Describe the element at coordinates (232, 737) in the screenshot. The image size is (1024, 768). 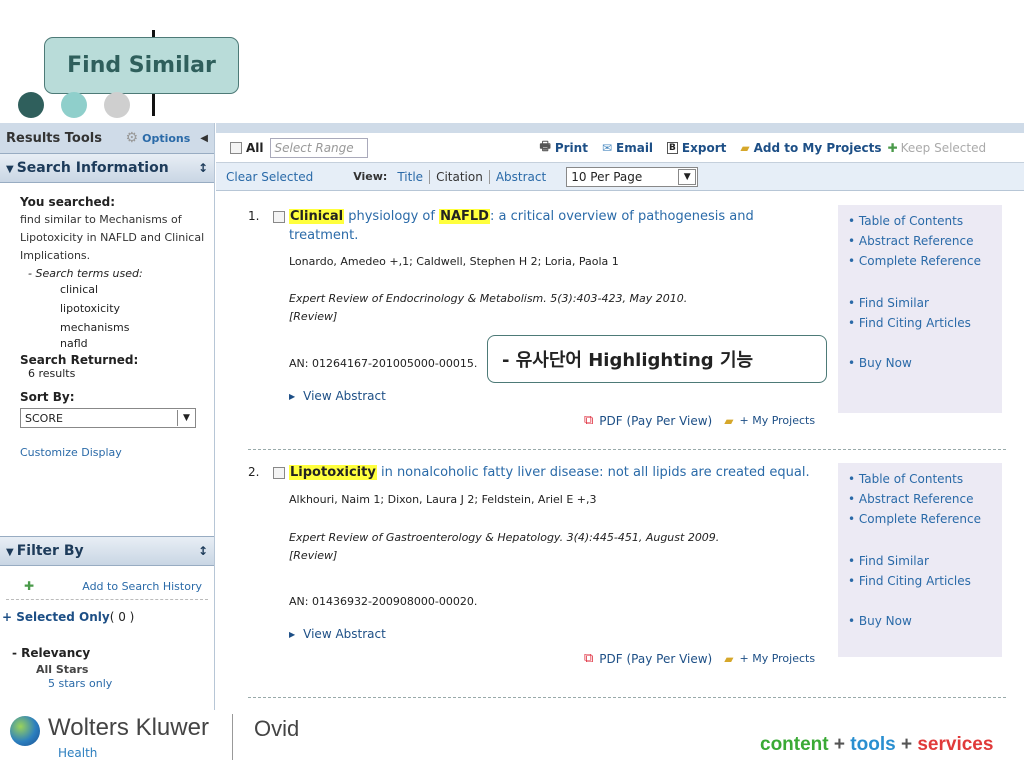
I see `footer-divider` at that location.